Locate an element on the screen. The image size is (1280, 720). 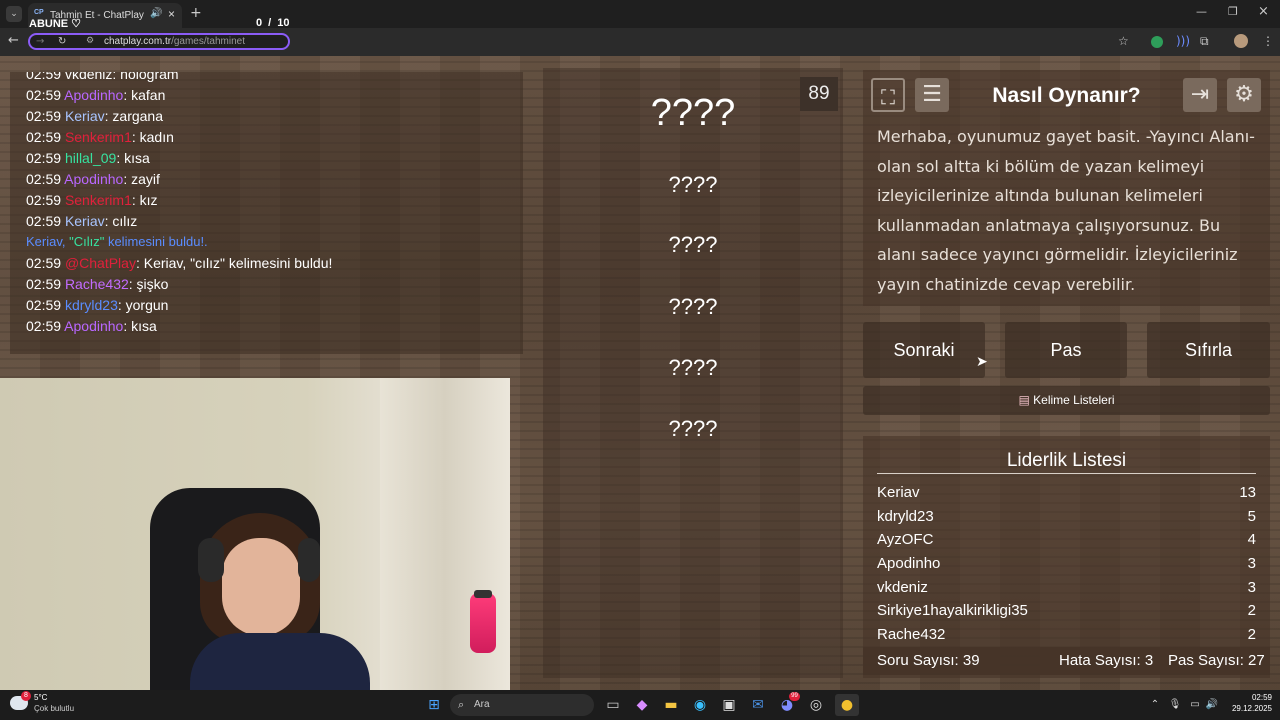
microphone-tray-icon: 🎙 is located at coordinates (1175, 705).